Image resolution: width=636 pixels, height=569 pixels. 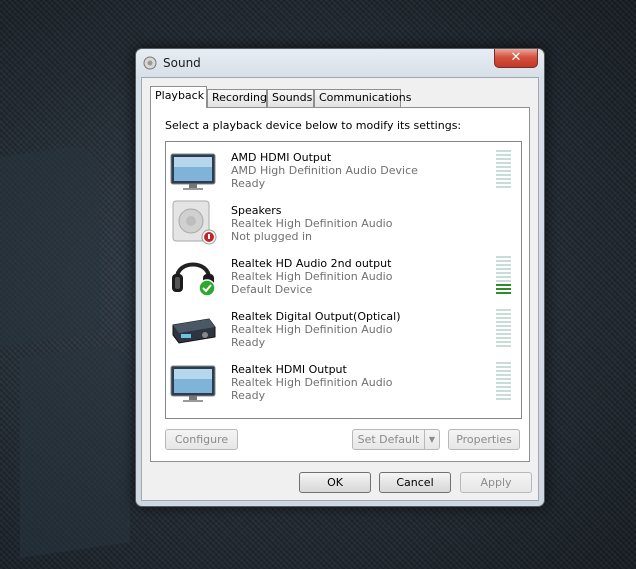 What do you see at coordinates (281, 157) in the screenshot?
I see `device-name: AMD HDMI Output` at bounding box center [281, 157].